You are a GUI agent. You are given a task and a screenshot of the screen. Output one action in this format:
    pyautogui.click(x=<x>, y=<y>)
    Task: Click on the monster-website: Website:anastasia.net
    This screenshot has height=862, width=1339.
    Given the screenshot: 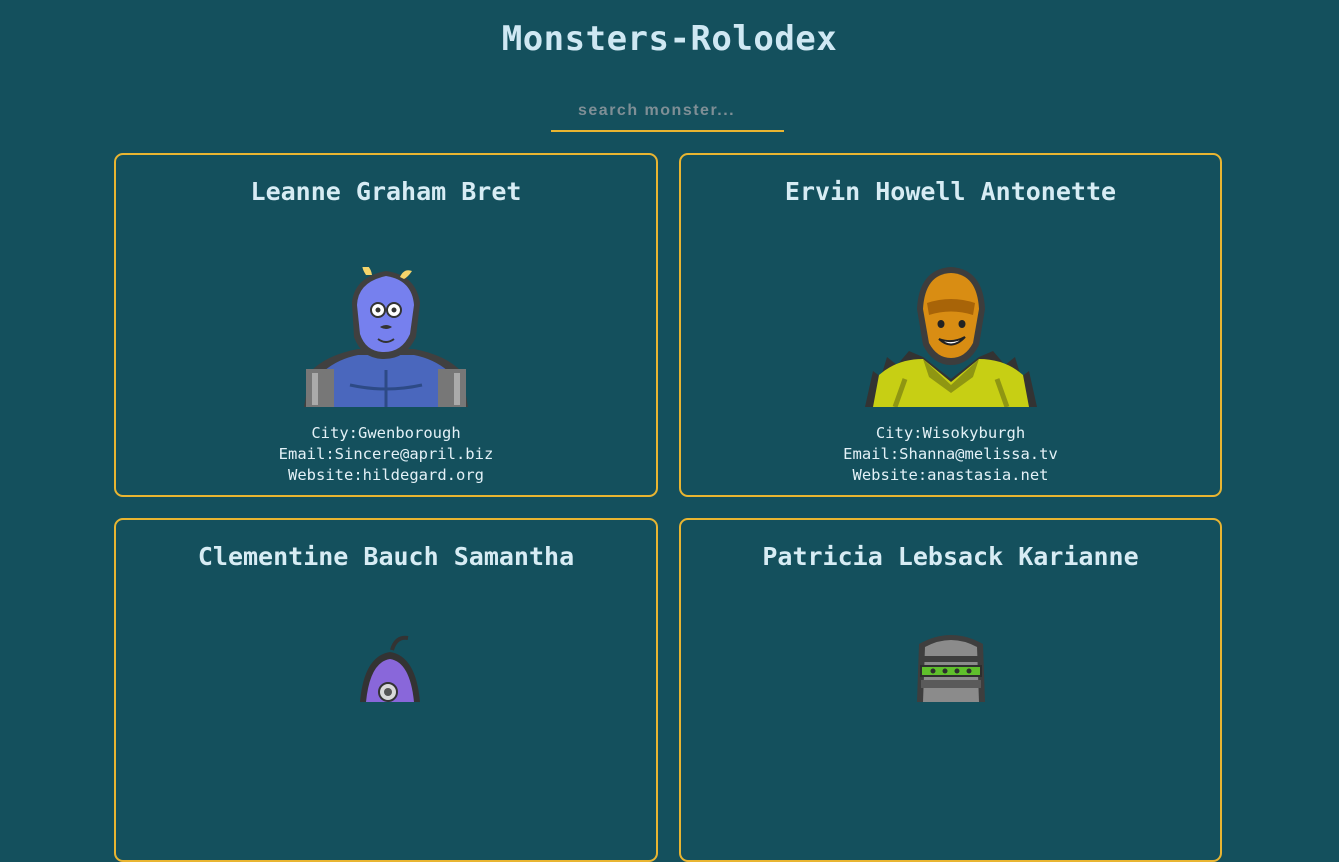 What is the action you would take?
    pyautogui.click(x=950, y=475)
    